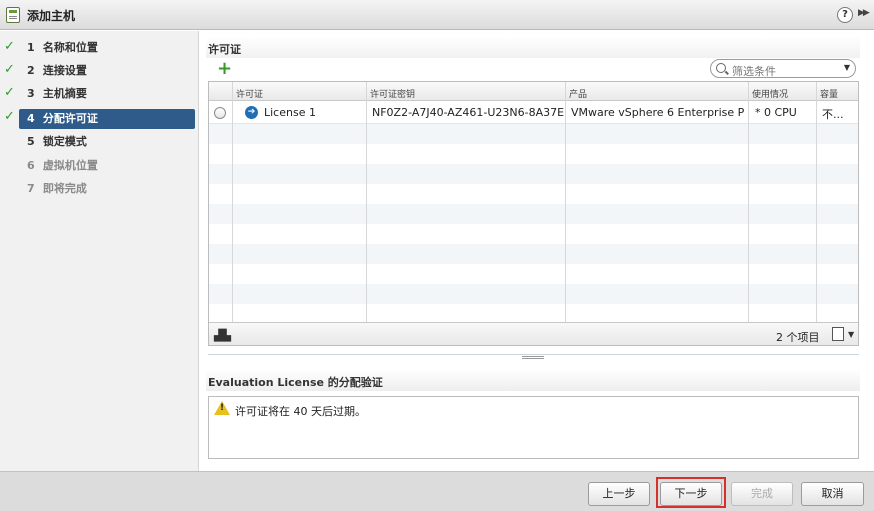  Describe the element at coordinates (783, 68) in the screenshot. I see `filter-input: 筛选条件 ▼` at that location.